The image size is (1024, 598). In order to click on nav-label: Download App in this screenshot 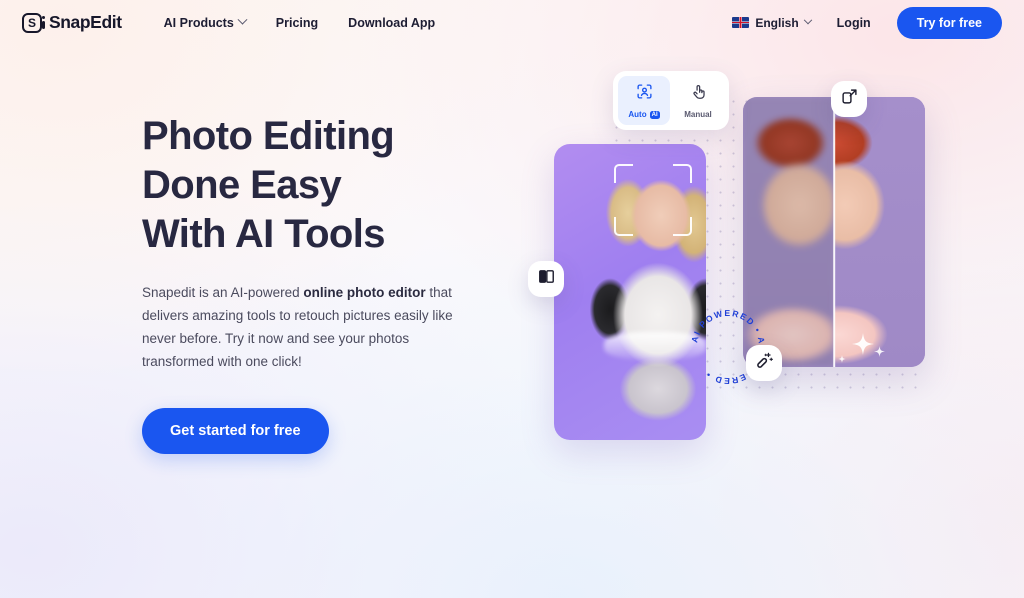, I will do `click(392, 22)`.